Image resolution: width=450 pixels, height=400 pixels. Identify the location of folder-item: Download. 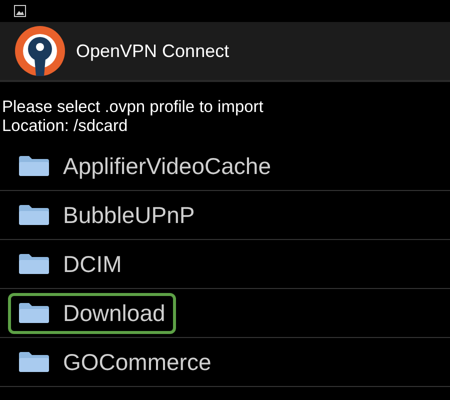
(92, 313).